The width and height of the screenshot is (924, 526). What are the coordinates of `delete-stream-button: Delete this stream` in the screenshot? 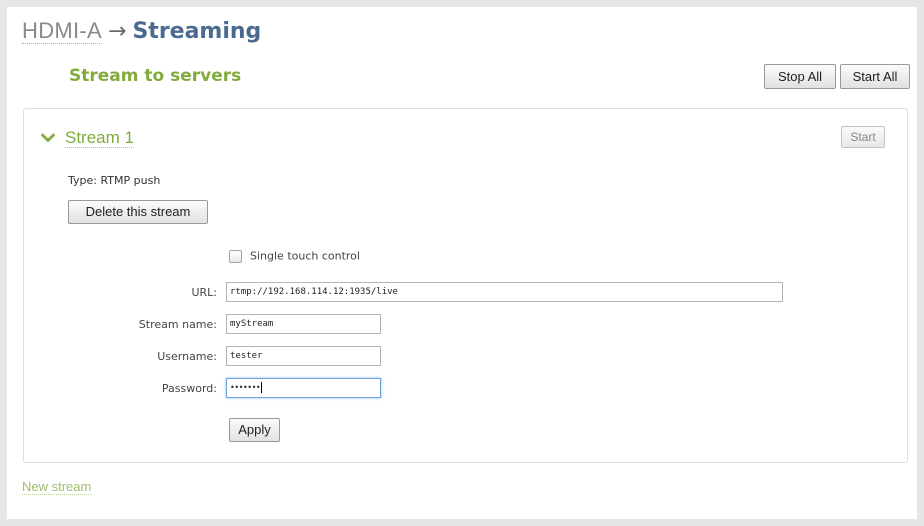 It's located at (138, 212).